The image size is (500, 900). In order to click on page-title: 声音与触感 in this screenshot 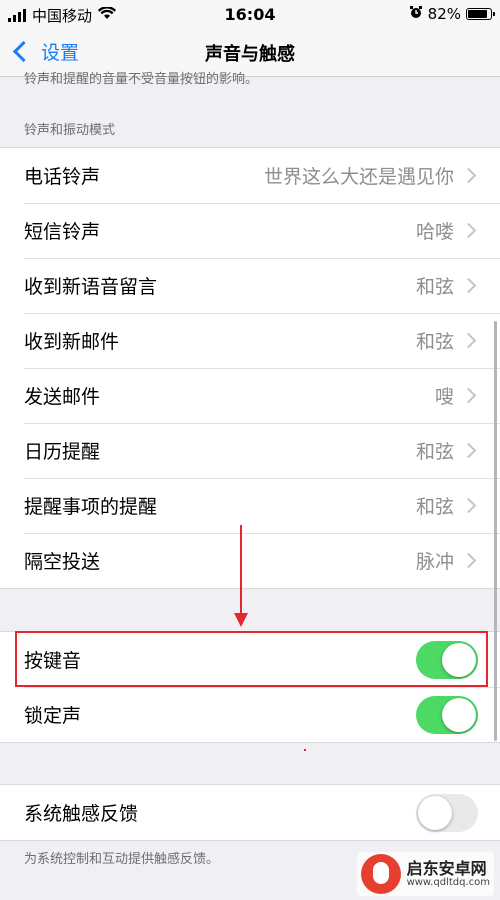, I will do `click(250, 54)`.